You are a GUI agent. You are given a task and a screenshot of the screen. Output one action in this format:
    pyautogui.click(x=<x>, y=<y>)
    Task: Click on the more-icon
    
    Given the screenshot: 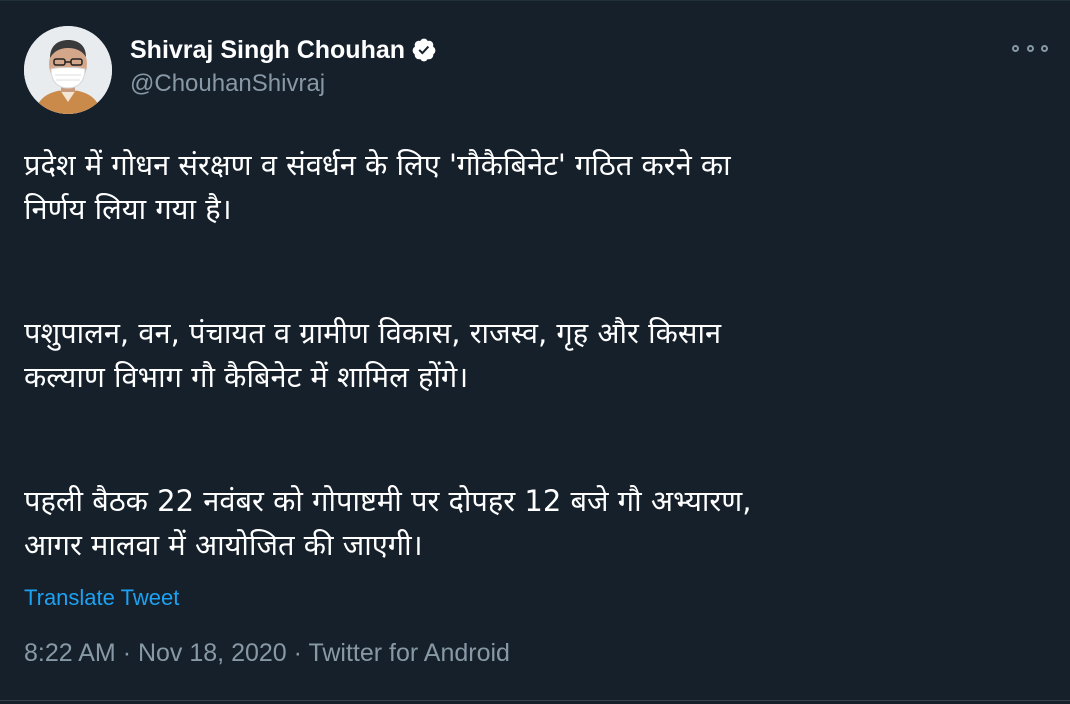 What is the action you would take?
    pyautogui.click(x=1030, y=48)
    